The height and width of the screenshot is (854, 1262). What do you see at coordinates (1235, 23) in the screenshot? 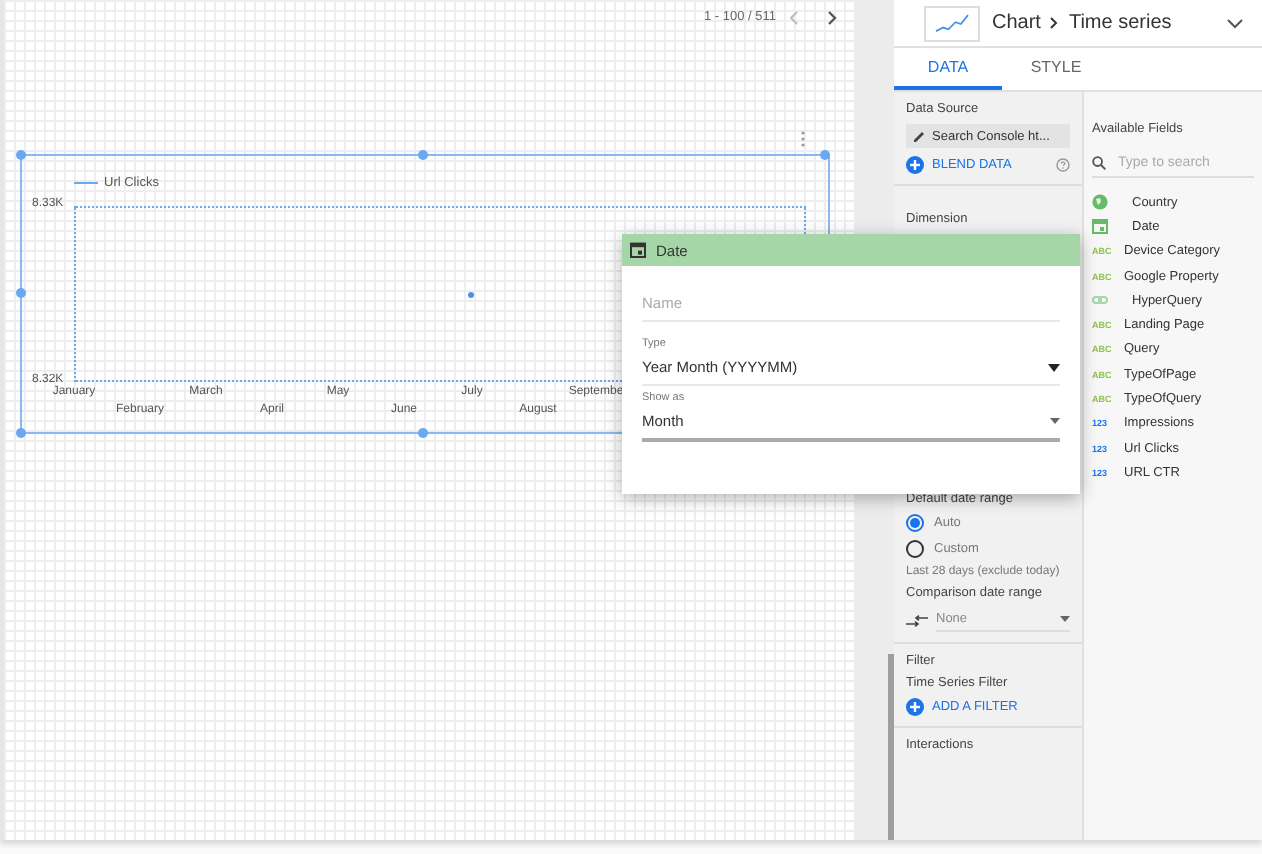
I see `chevron-down-icon` at bounding box center [1235, 23].